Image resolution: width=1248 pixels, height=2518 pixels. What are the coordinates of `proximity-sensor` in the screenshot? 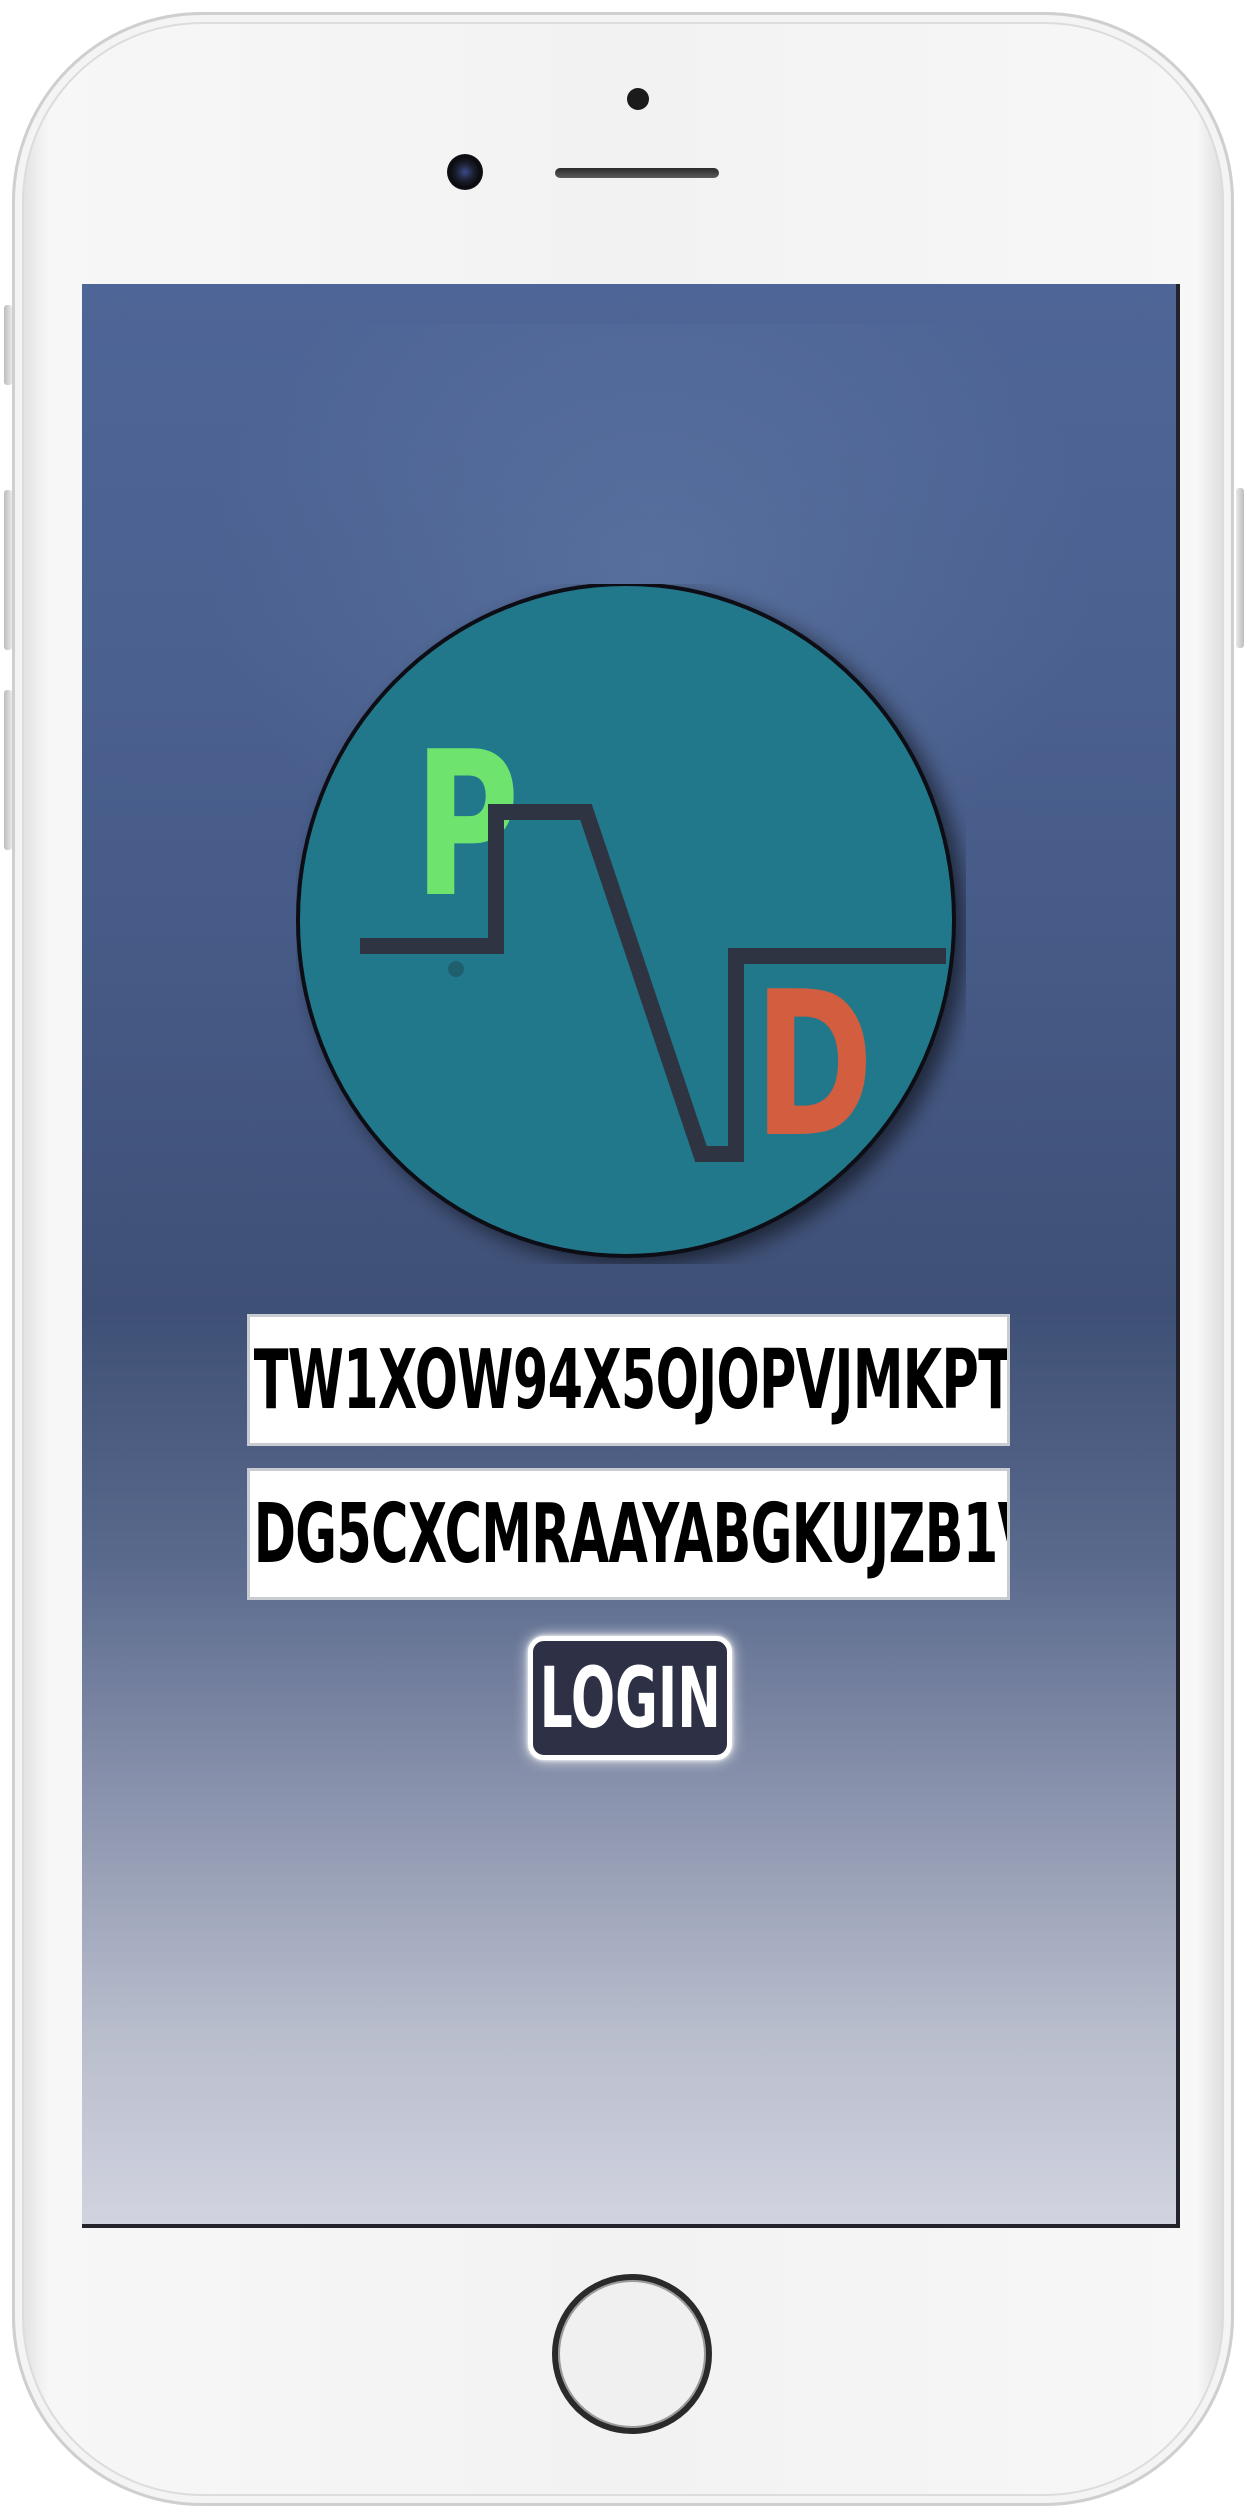 It's located at (638, 99).